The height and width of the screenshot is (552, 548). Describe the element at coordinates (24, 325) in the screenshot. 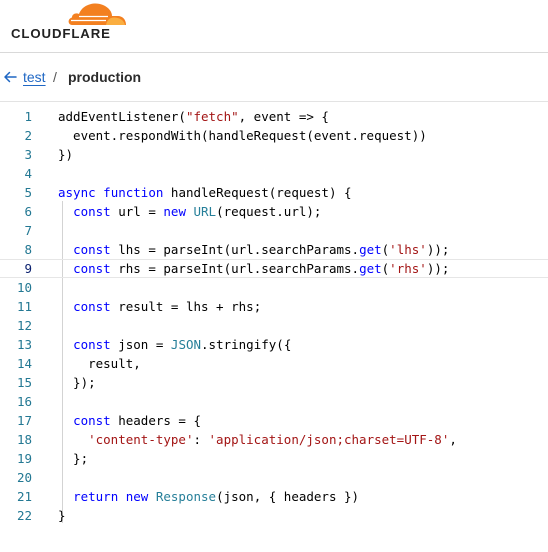

I see `line-number: 12` at that location.